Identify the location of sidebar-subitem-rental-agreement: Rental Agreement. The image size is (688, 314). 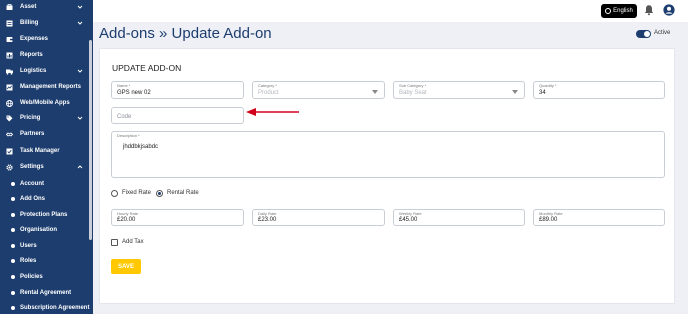
(46, 293).